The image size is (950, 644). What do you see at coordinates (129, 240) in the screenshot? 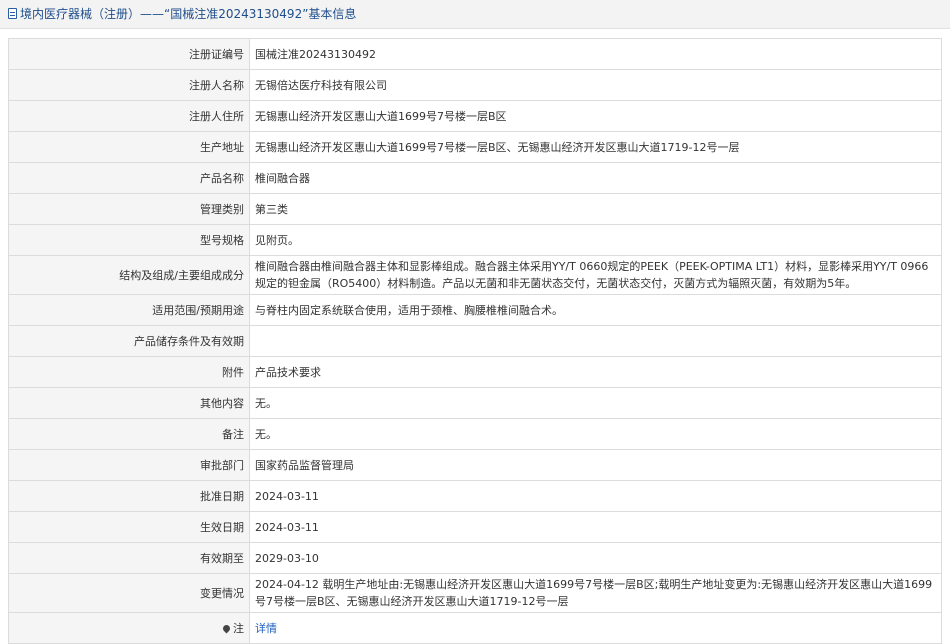
I see `row-label: 型号规格` at bounding box center [129, 240].